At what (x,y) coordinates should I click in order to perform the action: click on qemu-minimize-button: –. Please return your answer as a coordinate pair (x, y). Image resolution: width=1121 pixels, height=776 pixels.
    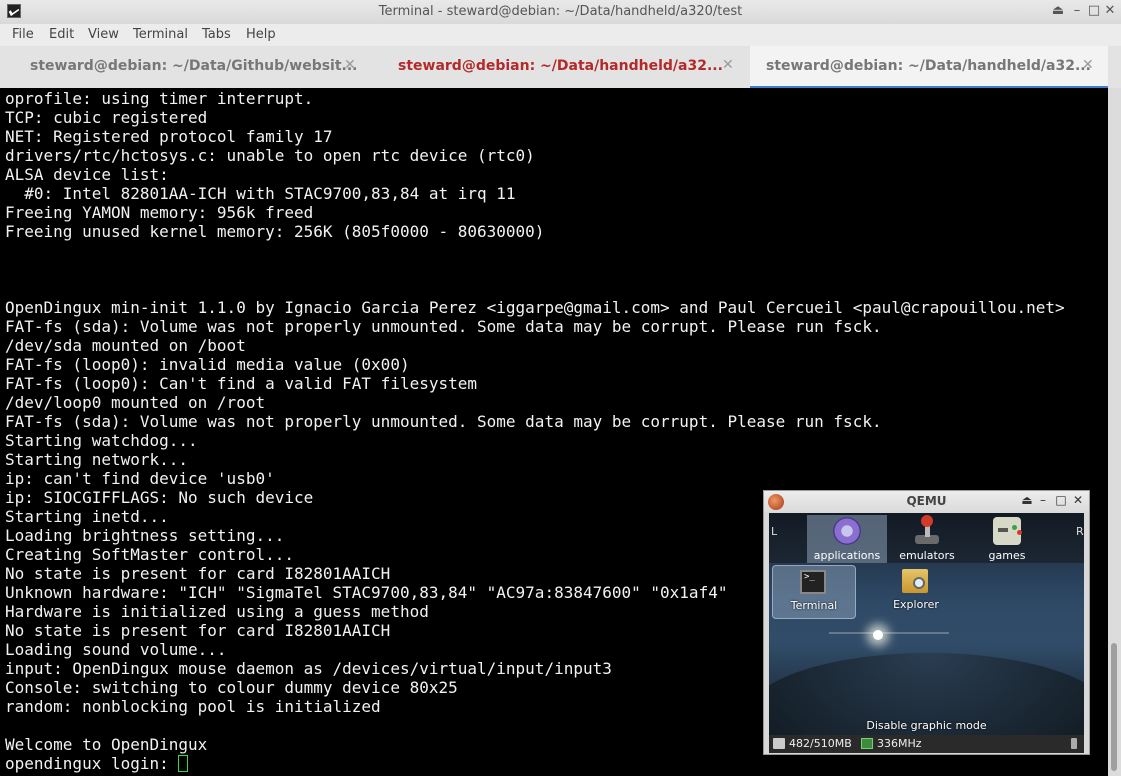
    Looking at the image, I should click on (1043, 500).